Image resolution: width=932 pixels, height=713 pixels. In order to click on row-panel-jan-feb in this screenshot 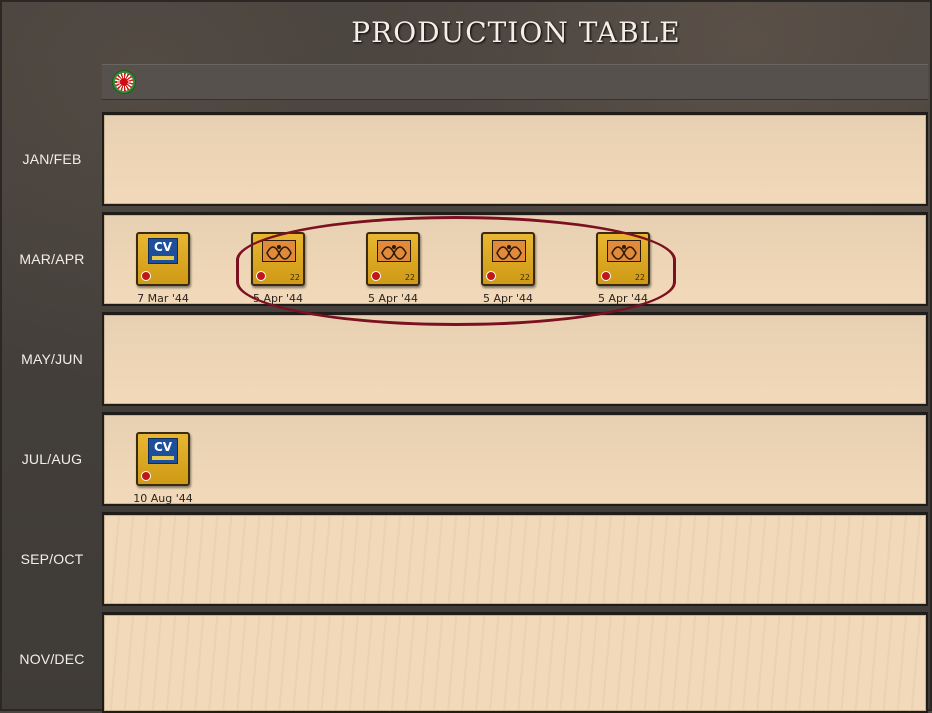, I will do `click(515, 159)`.